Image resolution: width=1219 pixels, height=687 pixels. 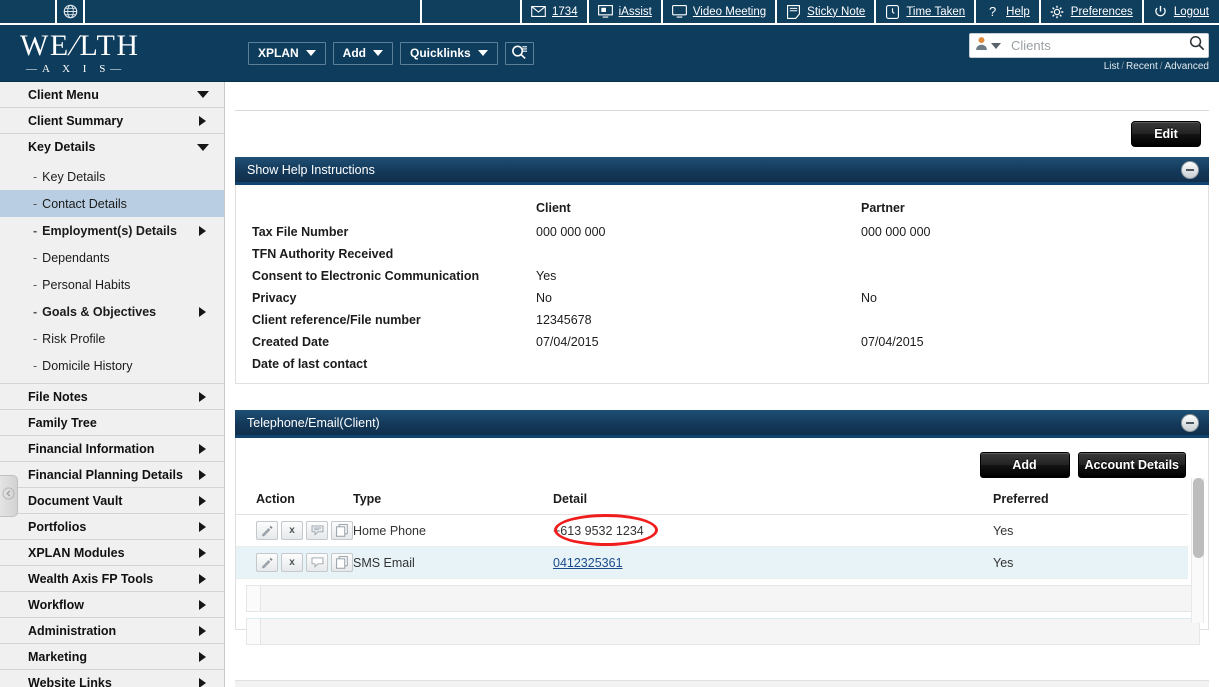 What do you see at coordinates (722, 320) in the screenshot?
I see `table-row: Client reference/File number 12345678` at bounding box center [722, 320].